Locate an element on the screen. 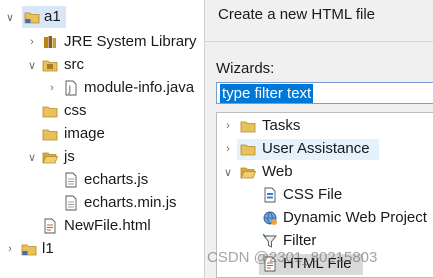 This screenshot has height=278, width=433. tree-item-label: echarts.min.js is located at coordinates (130, 202).